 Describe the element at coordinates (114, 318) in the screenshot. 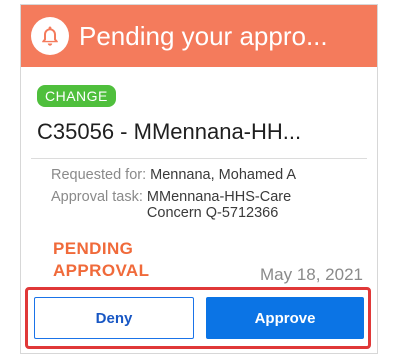

I see `deny-button: Deny` at that location.